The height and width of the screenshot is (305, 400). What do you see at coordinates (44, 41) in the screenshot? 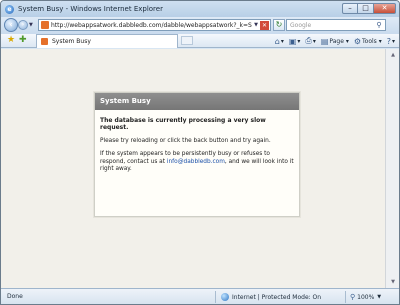
I see `tab-favicon-icon` at bounding box center [44, 41].